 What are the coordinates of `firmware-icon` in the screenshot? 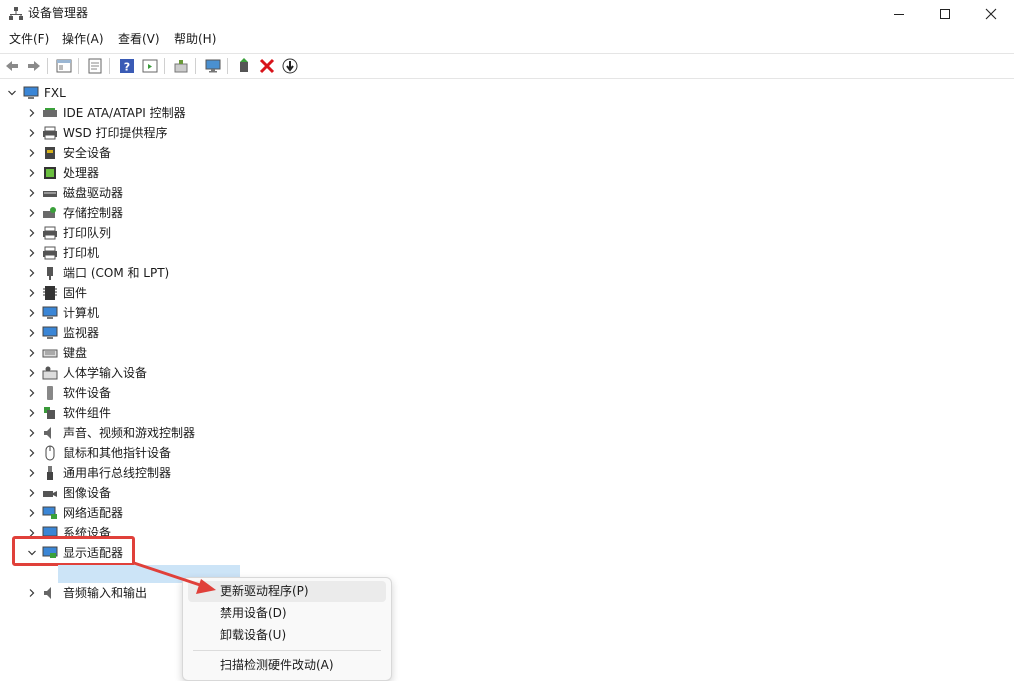 It's located at (50, 293).